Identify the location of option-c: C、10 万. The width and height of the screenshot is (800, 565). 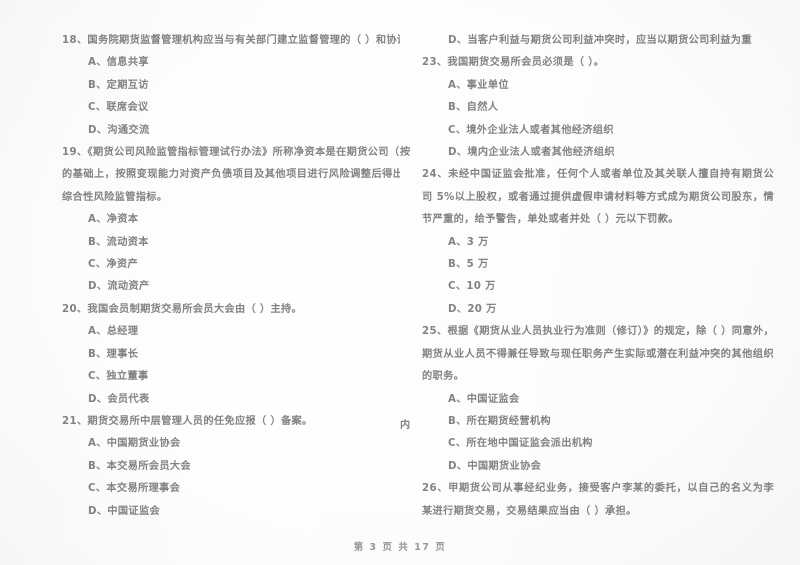
(472, 287).